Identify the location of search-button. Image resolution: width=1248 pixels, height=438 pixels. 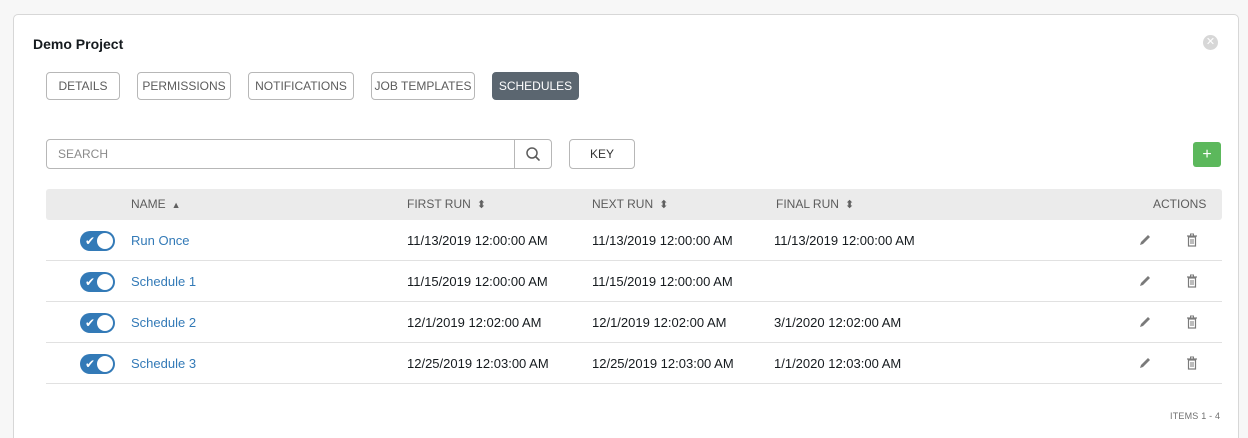
(532, 154).